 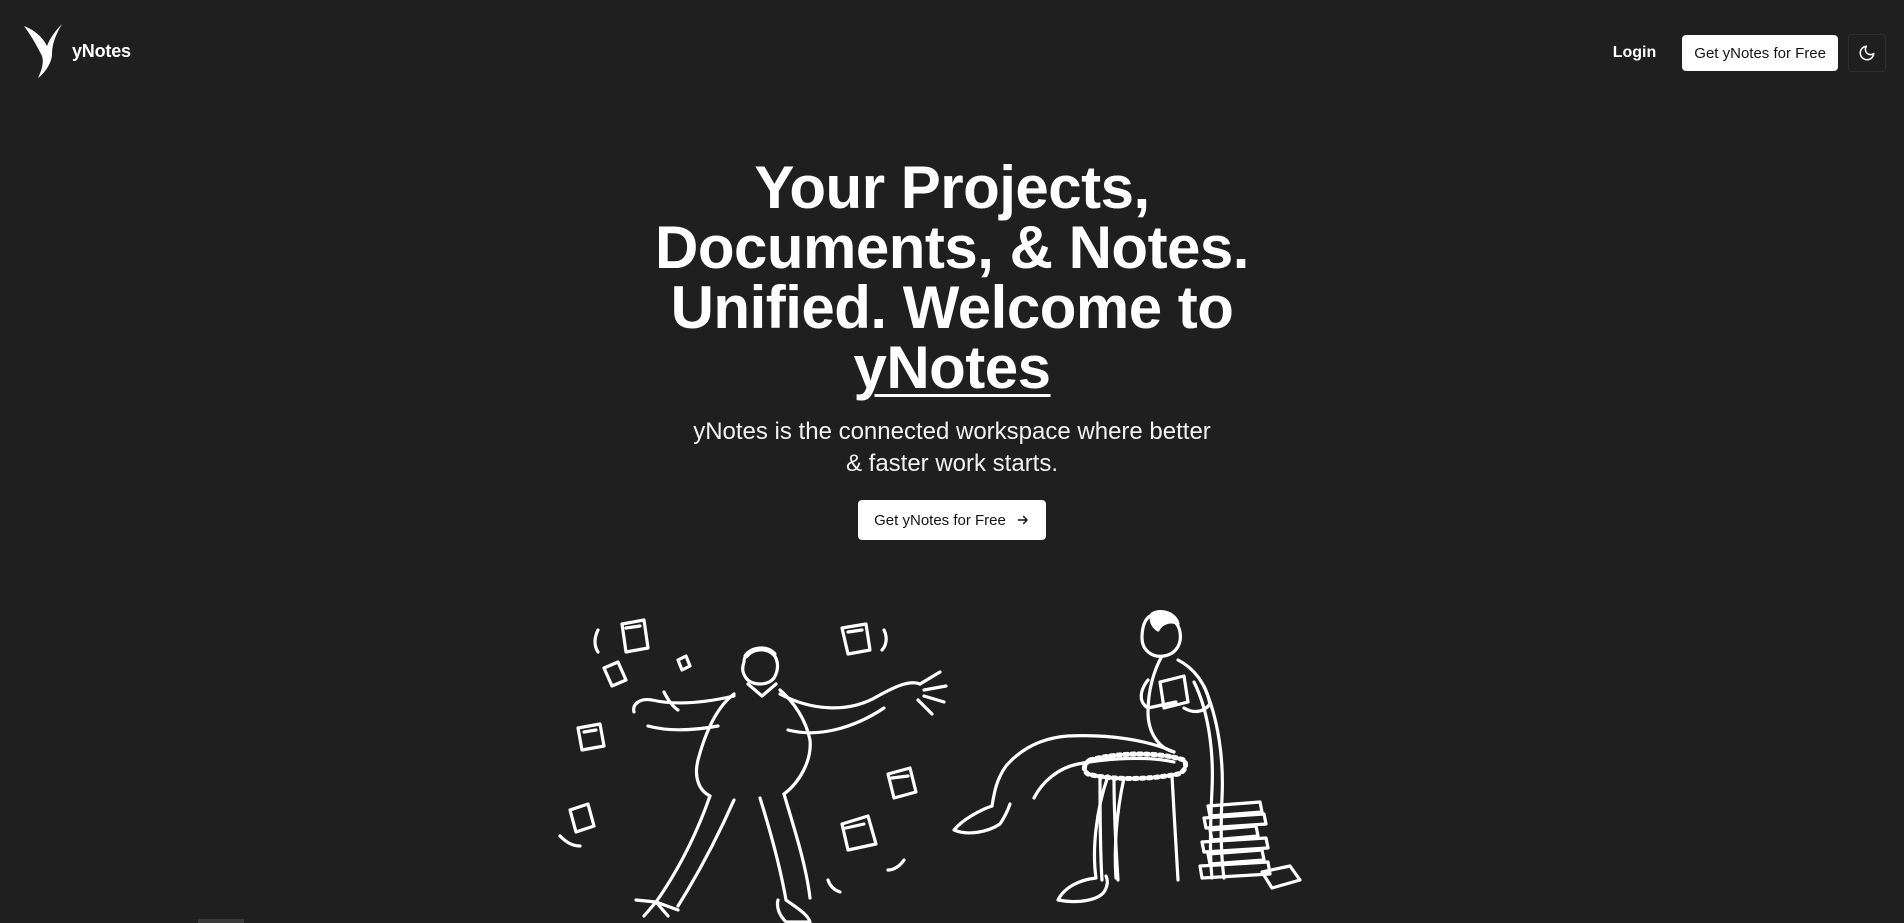 What do you see at coordinates (952, 307) in the screenshot?
I see `hero-title-line-3: Unified. Welcome to` at bounding box center [952, 307].